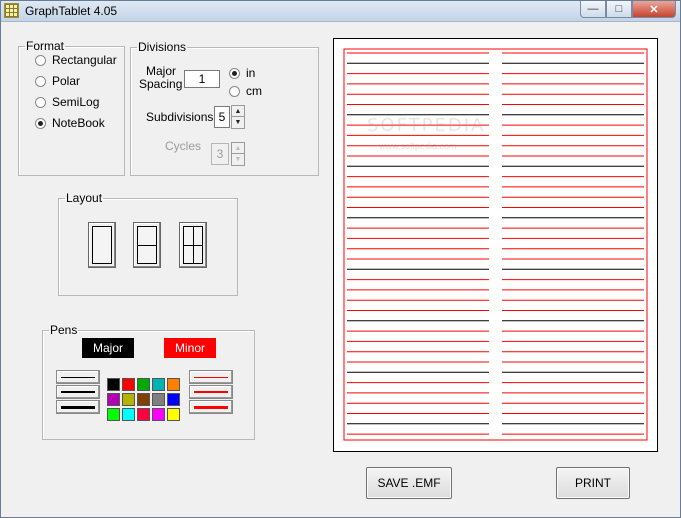  I want to click on maximize-button: □, so click(619, 9).